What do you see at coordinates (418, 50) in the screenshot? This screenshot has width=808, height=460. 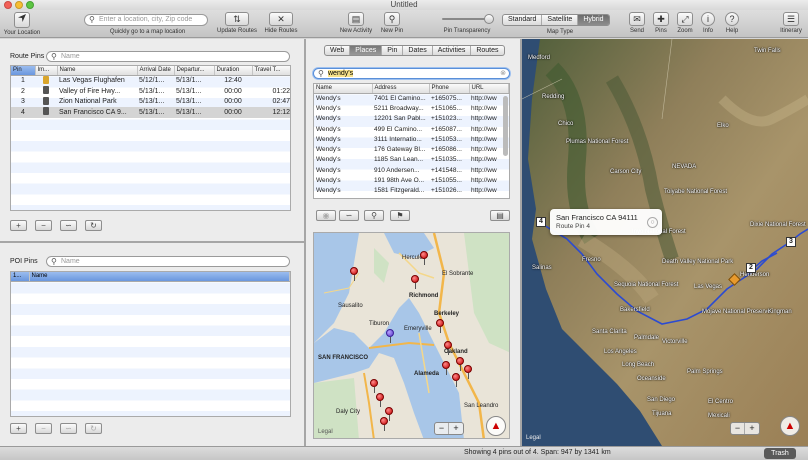 I see `tab-dates: Dates` at bounding box center [418, 50].